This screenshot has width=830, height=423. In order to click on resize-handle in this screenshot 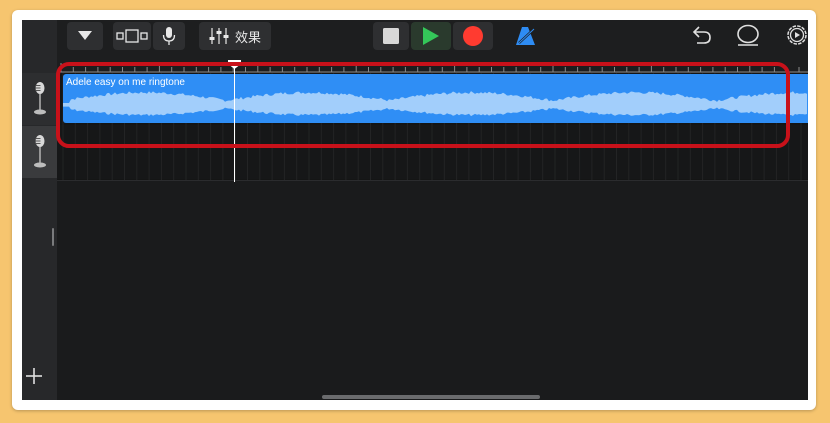, I will do `click(53, 237)`.